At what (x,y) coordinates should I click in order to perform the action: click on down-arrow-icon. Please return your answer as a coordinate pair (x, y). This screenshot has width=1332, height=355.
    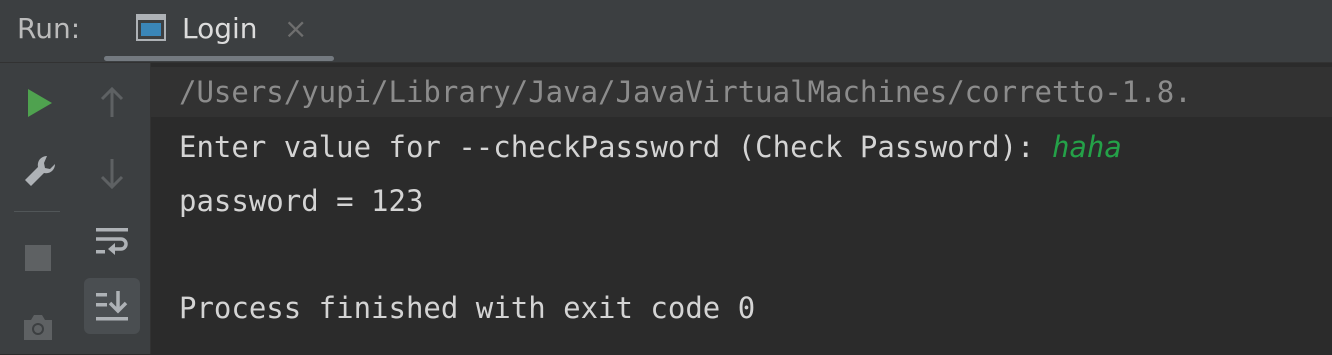
    Looking at the image, I should click on (112, 173).